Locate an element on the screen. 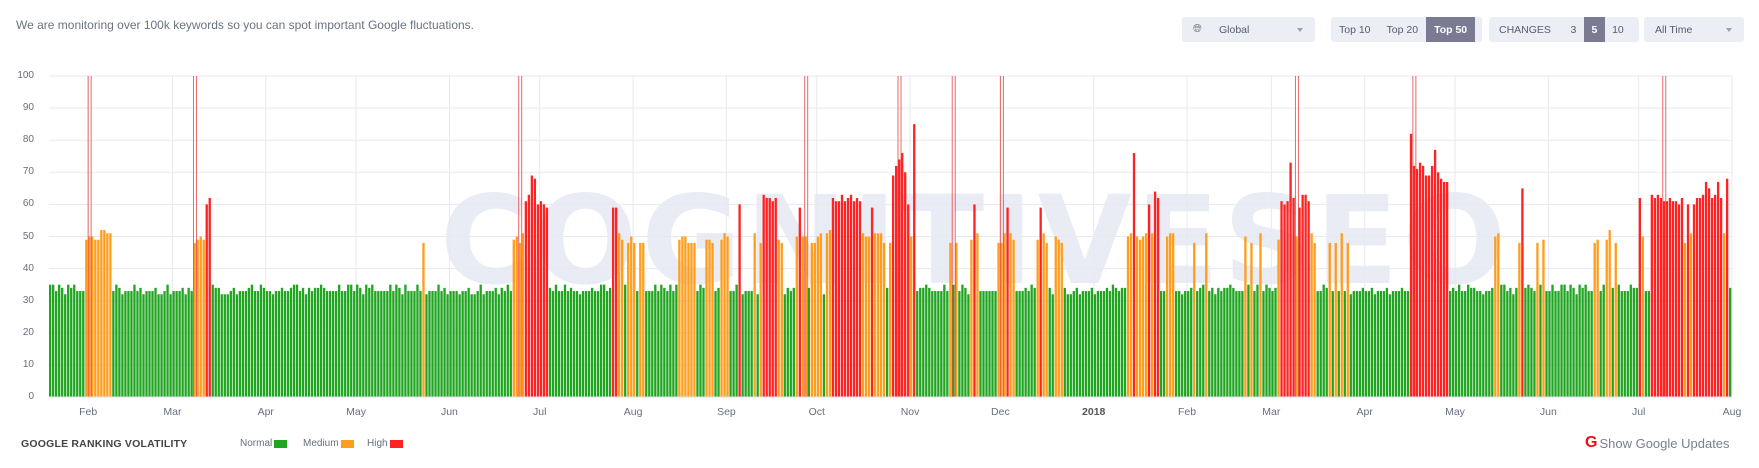 This screenshot has width=1759, height=468. show-google-updates-toggle: G Show Google Updates is located at coordinates (1657, 443).